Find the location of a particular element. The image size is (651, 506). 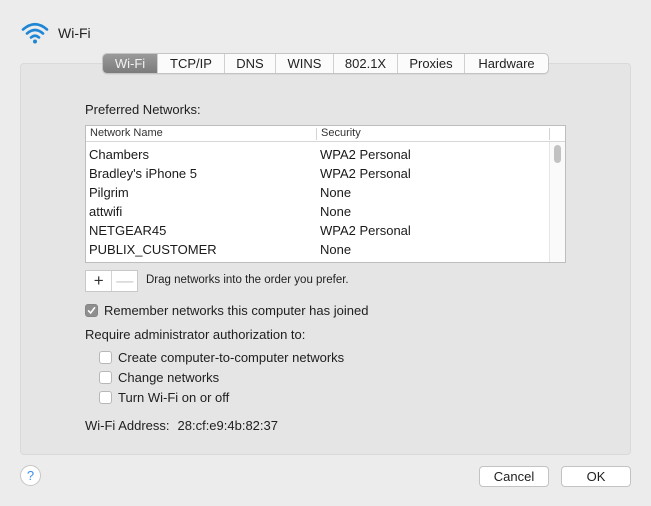

network-name: Chambers is located at coordinates (119, 154).